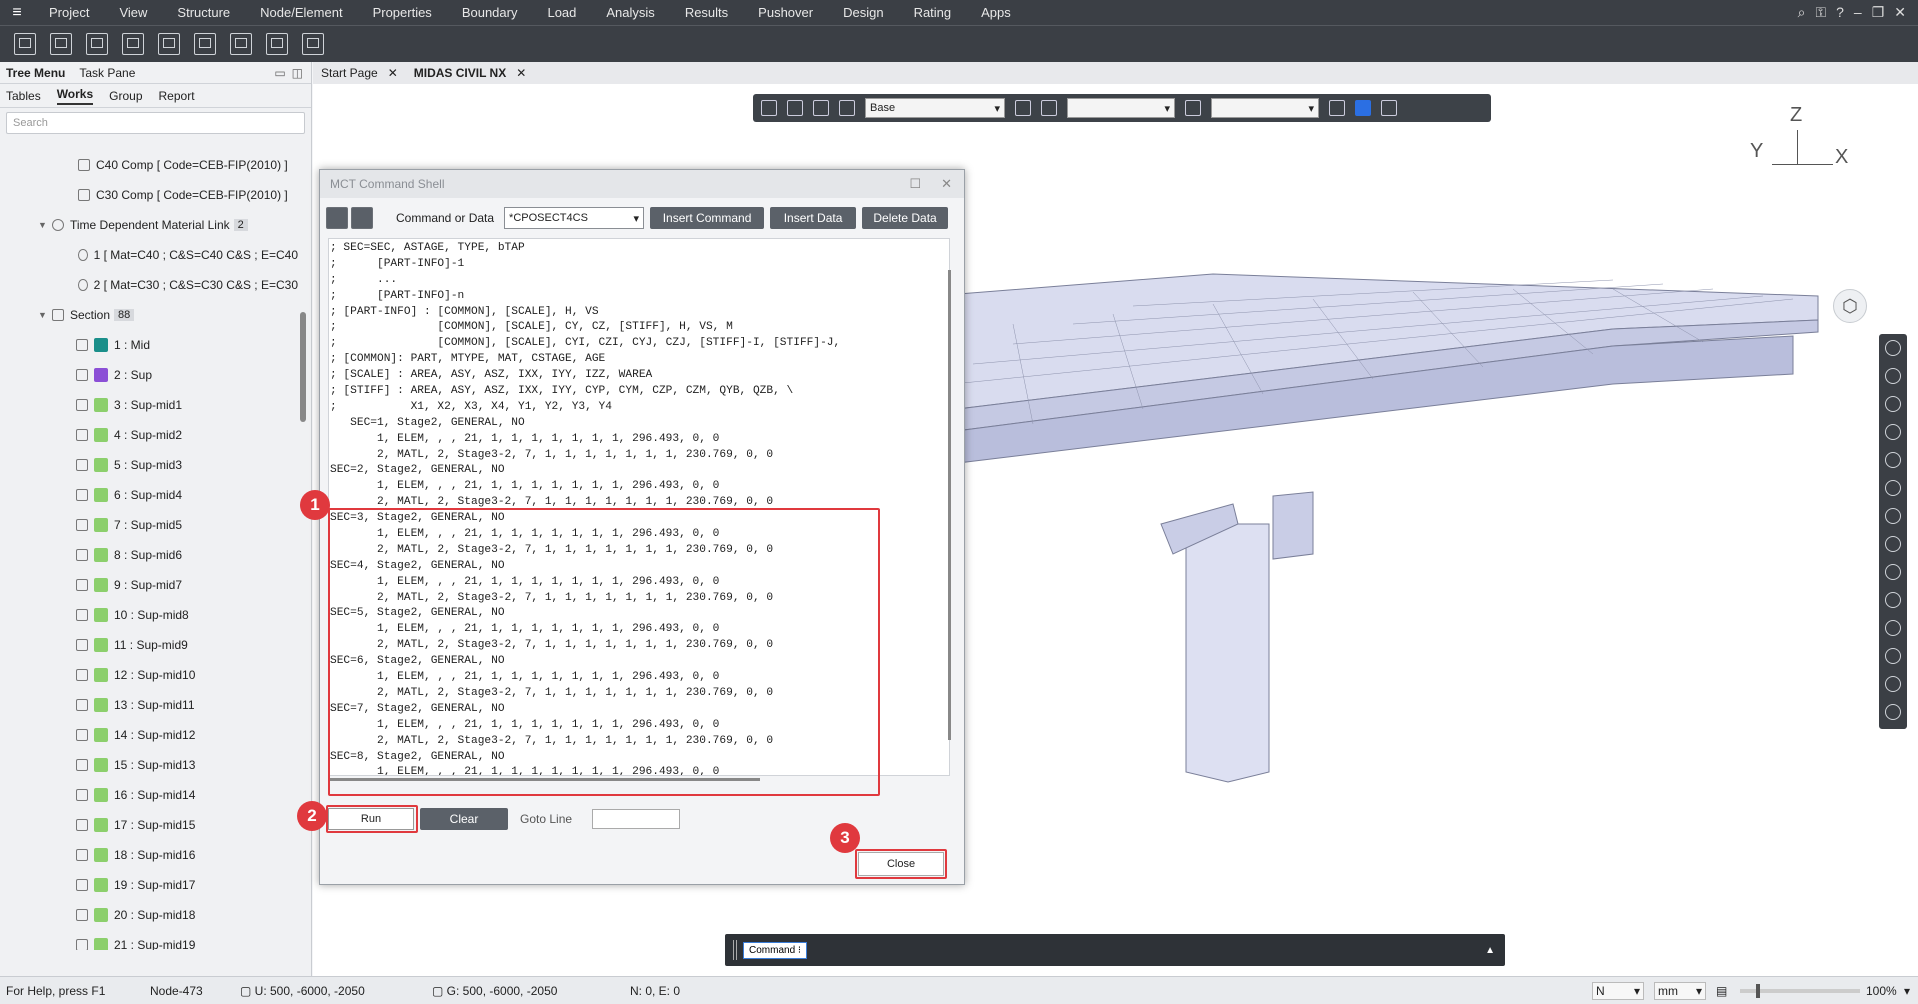  Describe the element at coordinates (1193, 108) in the screenshot. I see `pick-icon` at that location.